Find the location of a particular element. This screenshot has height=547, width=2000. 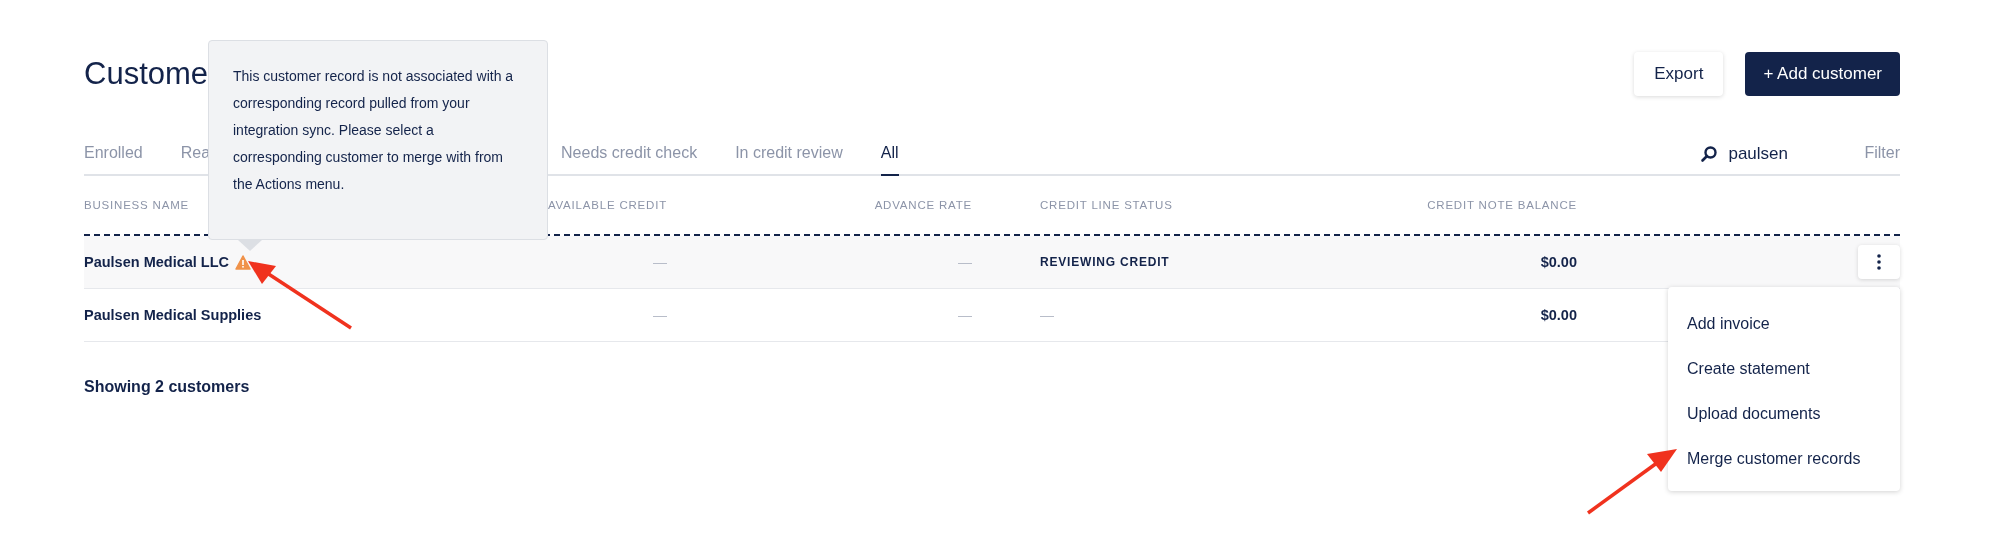

menu-item: Merge customer records is located at coordinates (1784, 458).